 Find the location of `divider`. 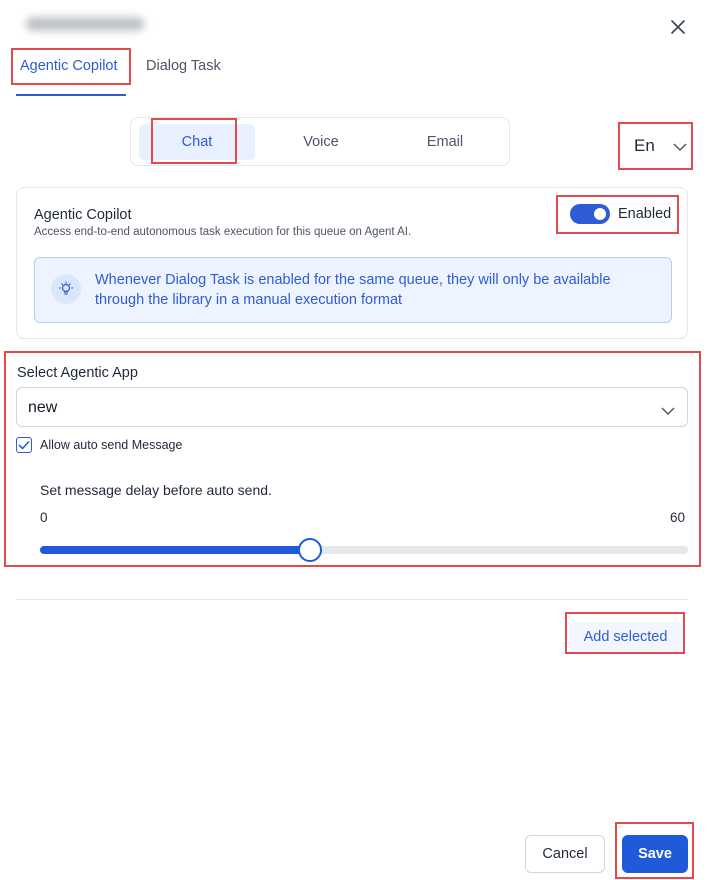

divider is located at coordinates (352, 599).